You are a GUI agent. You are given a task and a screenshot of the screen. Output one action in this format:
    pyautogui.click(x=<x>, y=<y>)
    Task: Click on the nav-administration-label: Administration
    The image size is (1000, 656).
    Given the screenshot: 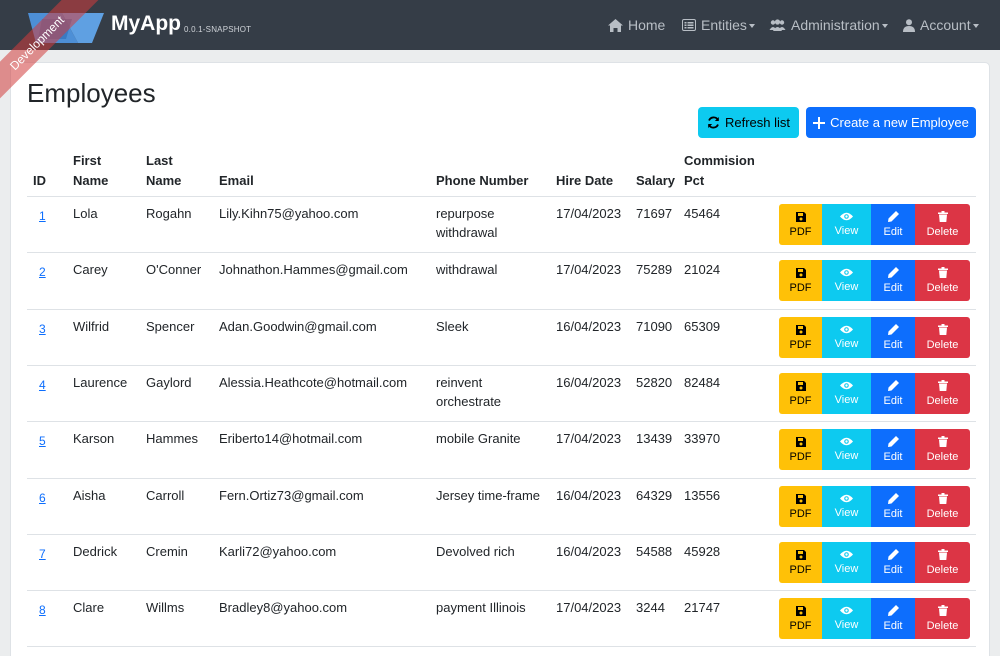 What is the action you would take?
    pyautogui.click(x=835, y=25)
    